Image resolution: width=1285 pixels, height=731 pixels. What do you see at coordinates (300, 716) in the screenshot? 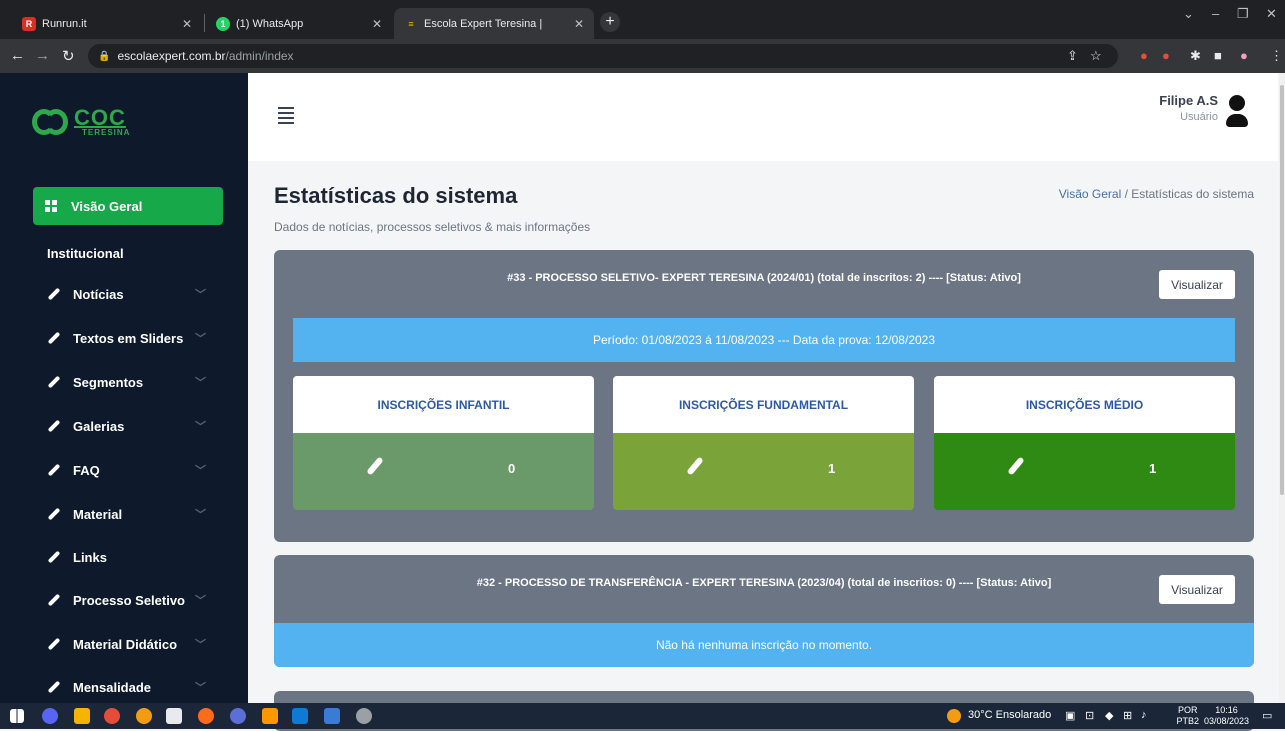
I see `vscode-icon` at bounding box center [300, 716].